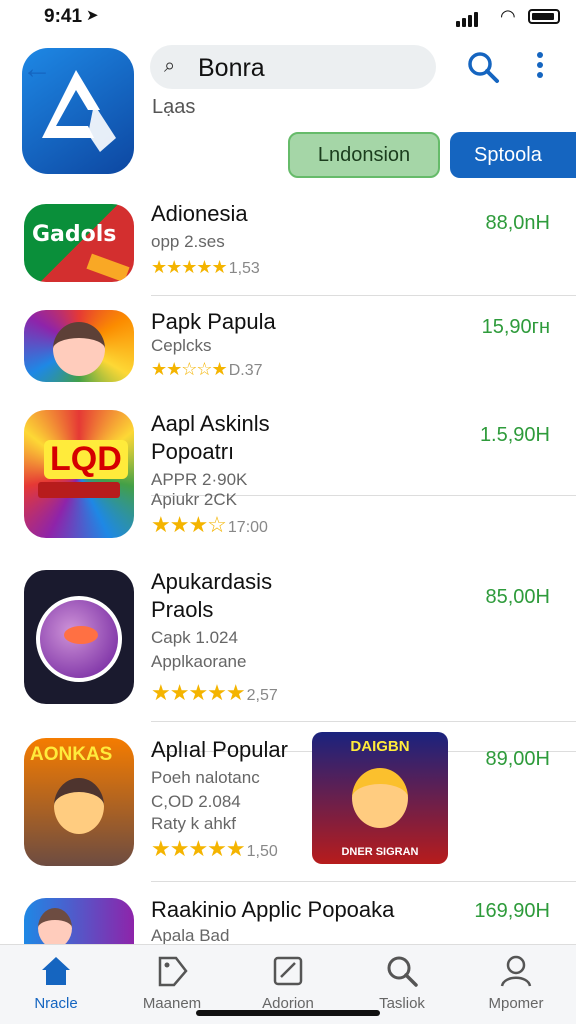  What do you see at coordinates (219, 749) in the screenshot?
I see `app-name: Aplıal Popular` at bounding box center [219, 749].